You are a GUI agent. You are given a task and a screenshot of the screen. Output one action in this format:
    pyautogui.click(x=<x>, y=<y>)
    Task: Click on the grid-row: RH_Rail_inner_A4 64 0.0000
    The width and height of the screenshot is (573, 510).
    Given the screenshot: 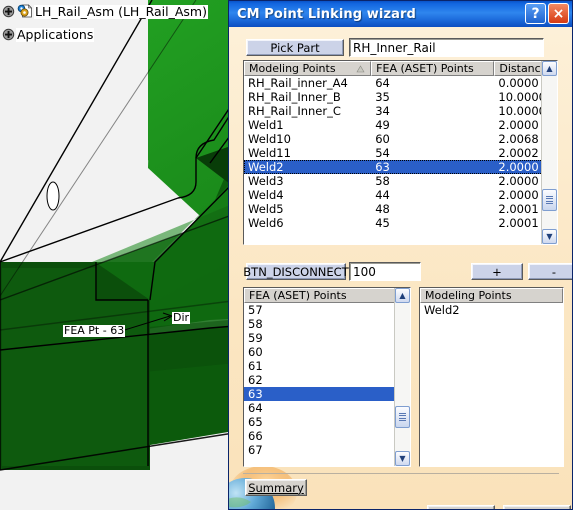 What is the action you would take?
    pyautogui.click(x=400, y=83)
    